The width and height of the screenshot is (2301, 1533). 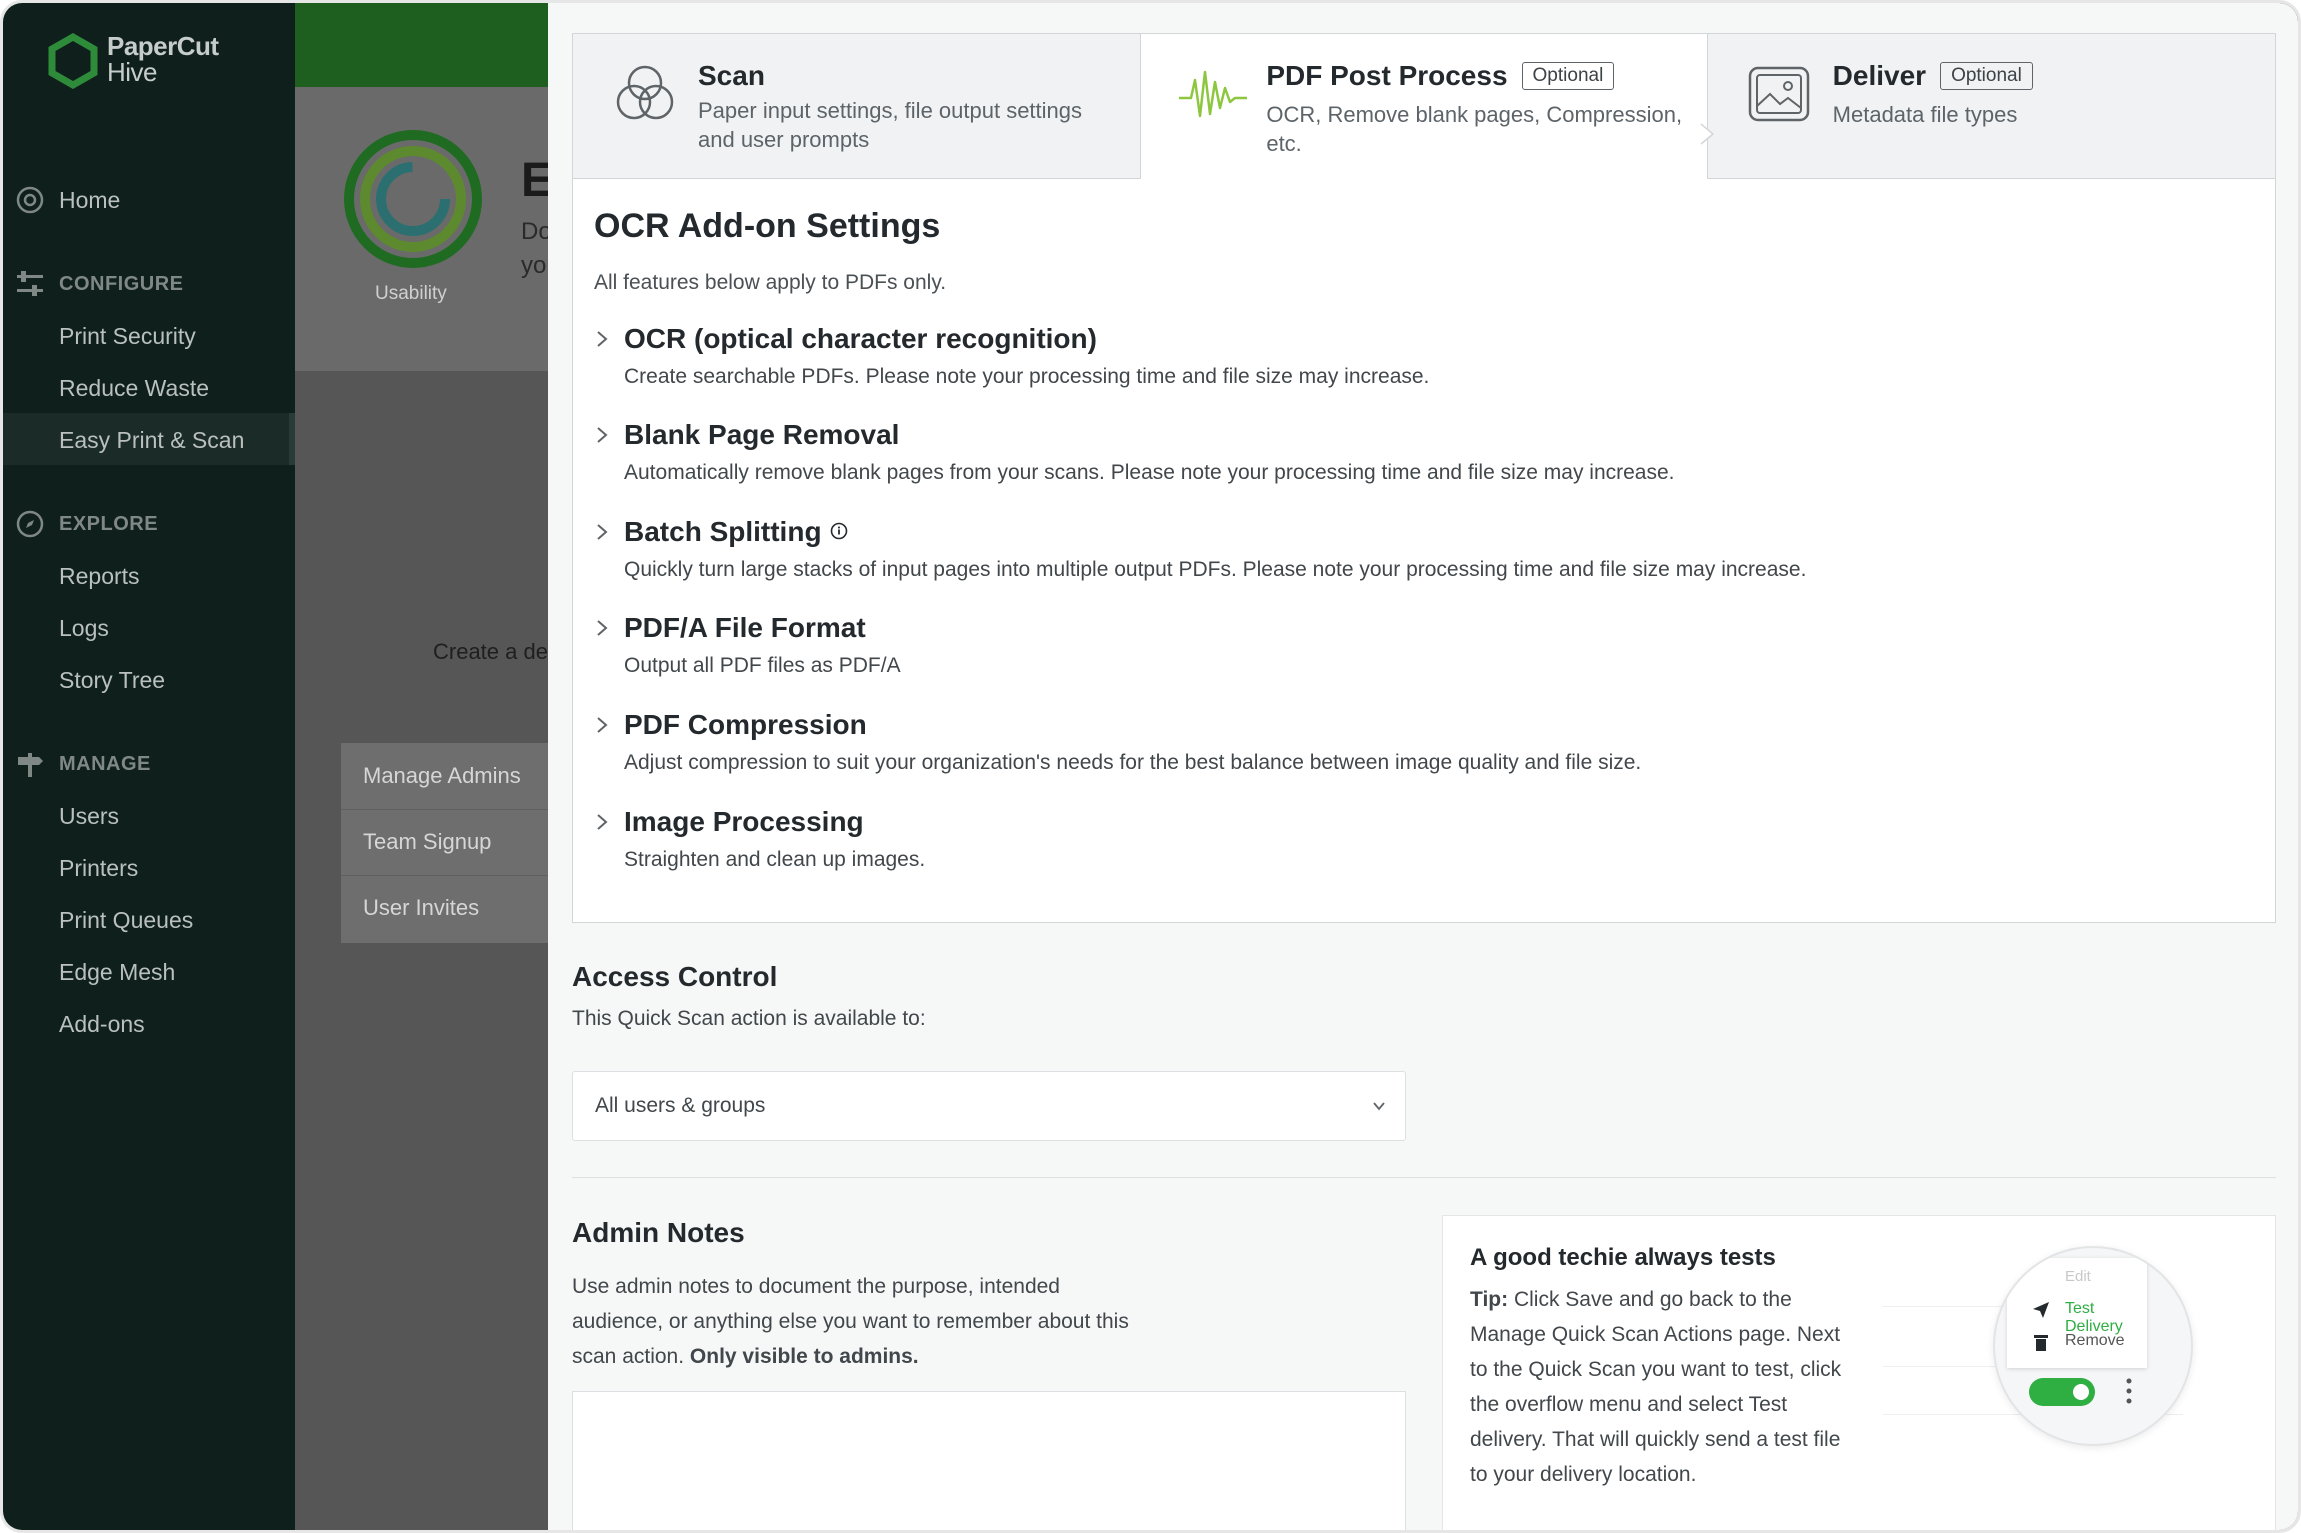 What do you see at coordinates (427, 842) in the screenshot?
I see `background-menu-team-signup: Team Signup` at bounding box center [427, 842].